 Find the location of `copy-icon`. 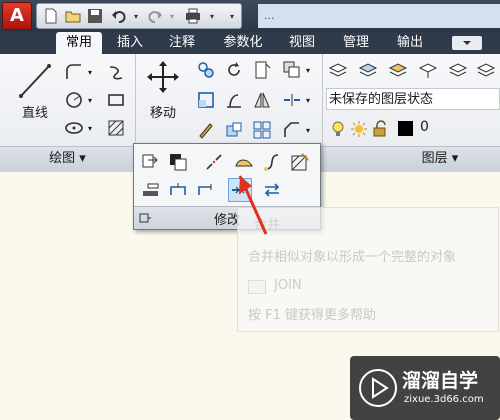

copy-icon is located at coordinates (206, 70).